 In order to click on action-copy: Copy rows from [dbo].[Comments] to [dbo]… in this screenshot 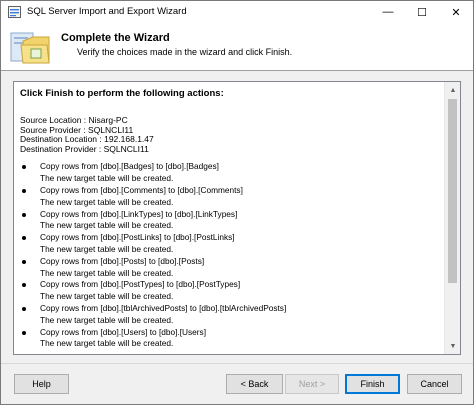, I will do `click(141, 189)`.